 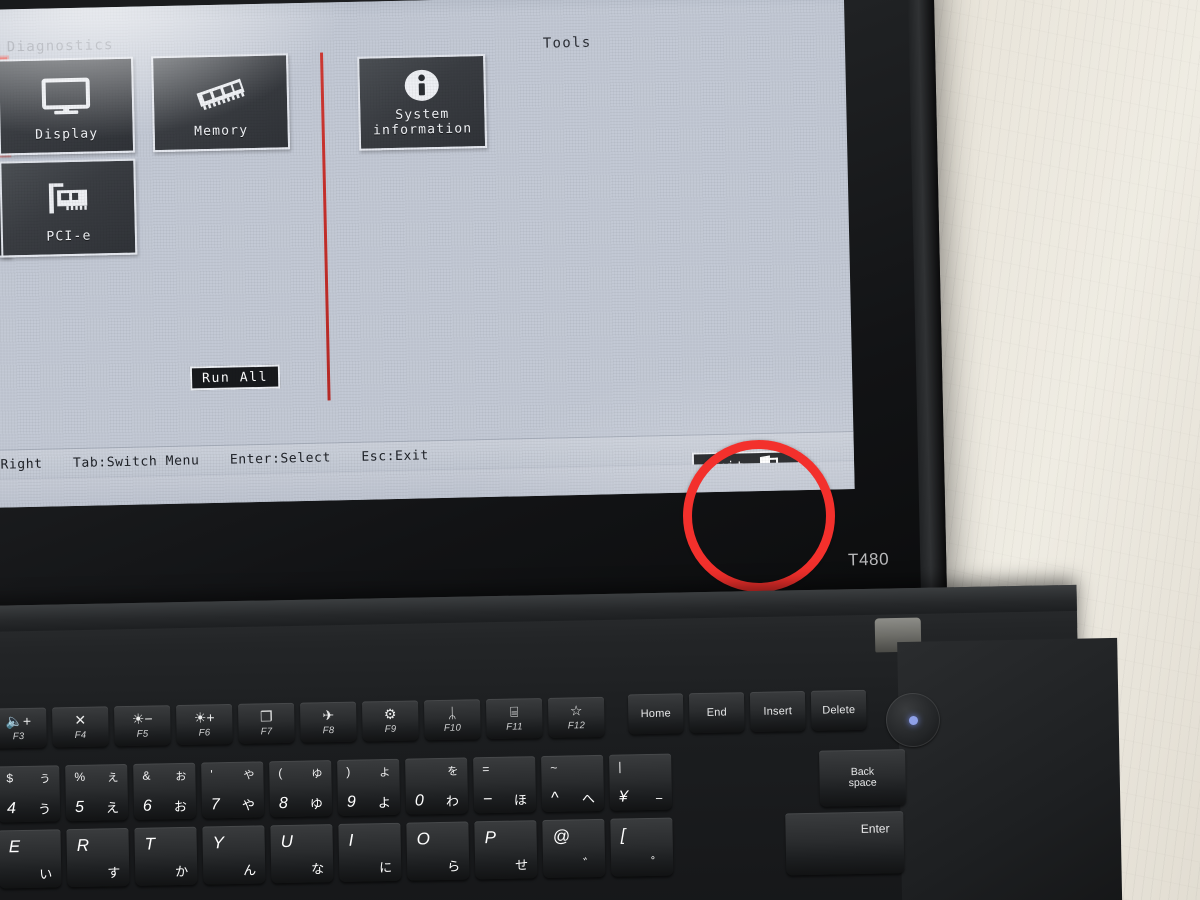 I want to click on diagnostic-tile-memory: Memory, so click(x=221, y=103).